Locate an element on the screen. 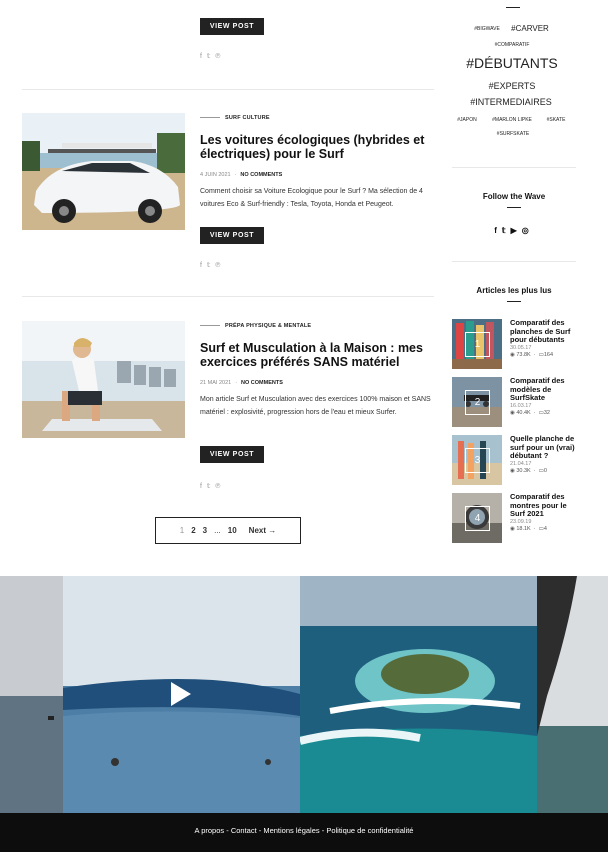 The image size is (608, 852). post-thumbnail-workout is located at coordinates (103, 379).